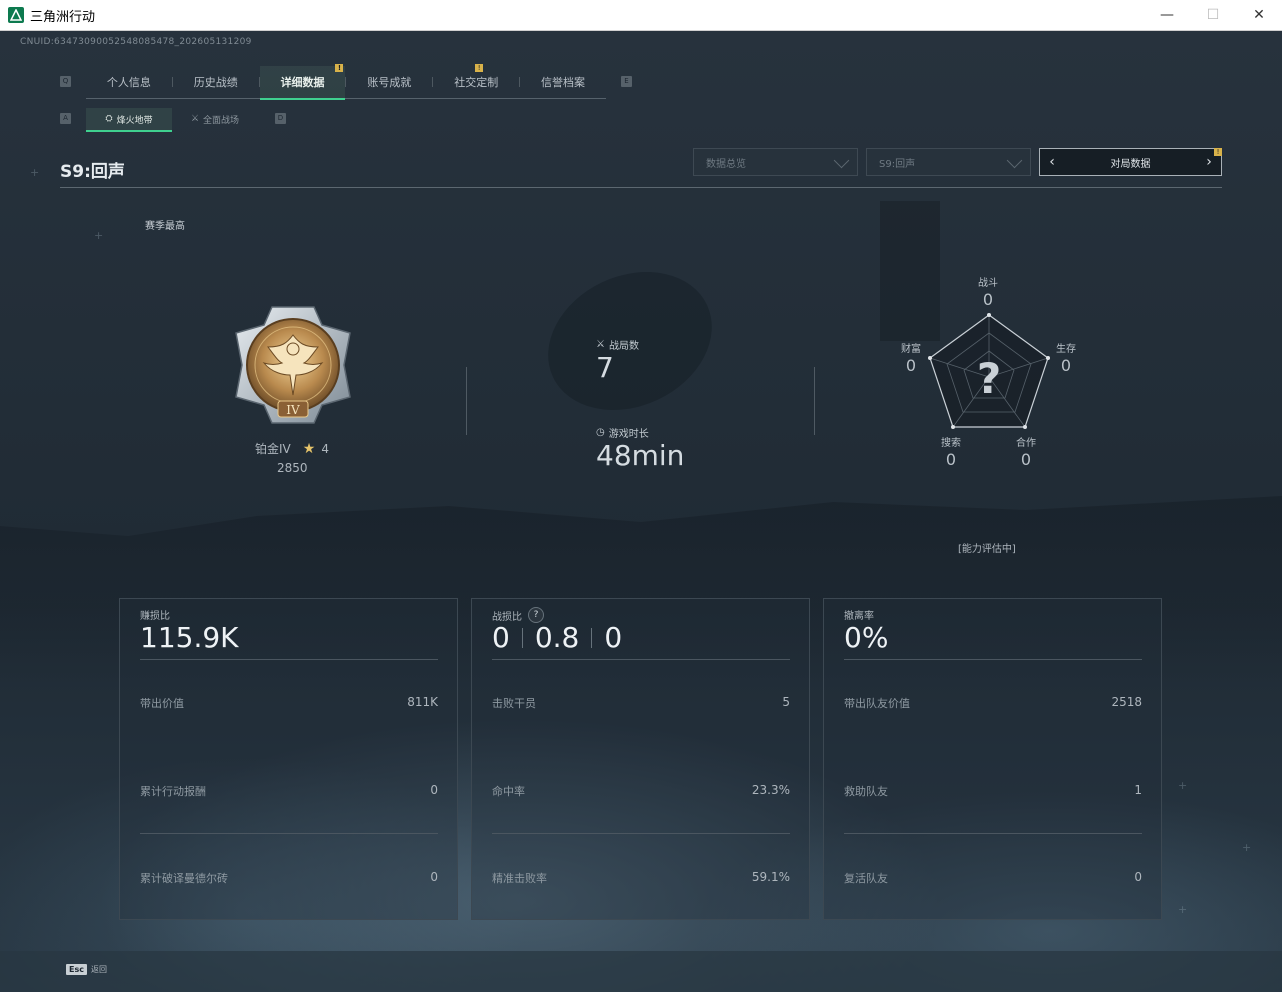 The height and width of the screenshot is (992, 1282). What do you see at coordinates (1126, 702) in the screenshot?
I see `row-value: 2518` at bounding box center [1126, 702].